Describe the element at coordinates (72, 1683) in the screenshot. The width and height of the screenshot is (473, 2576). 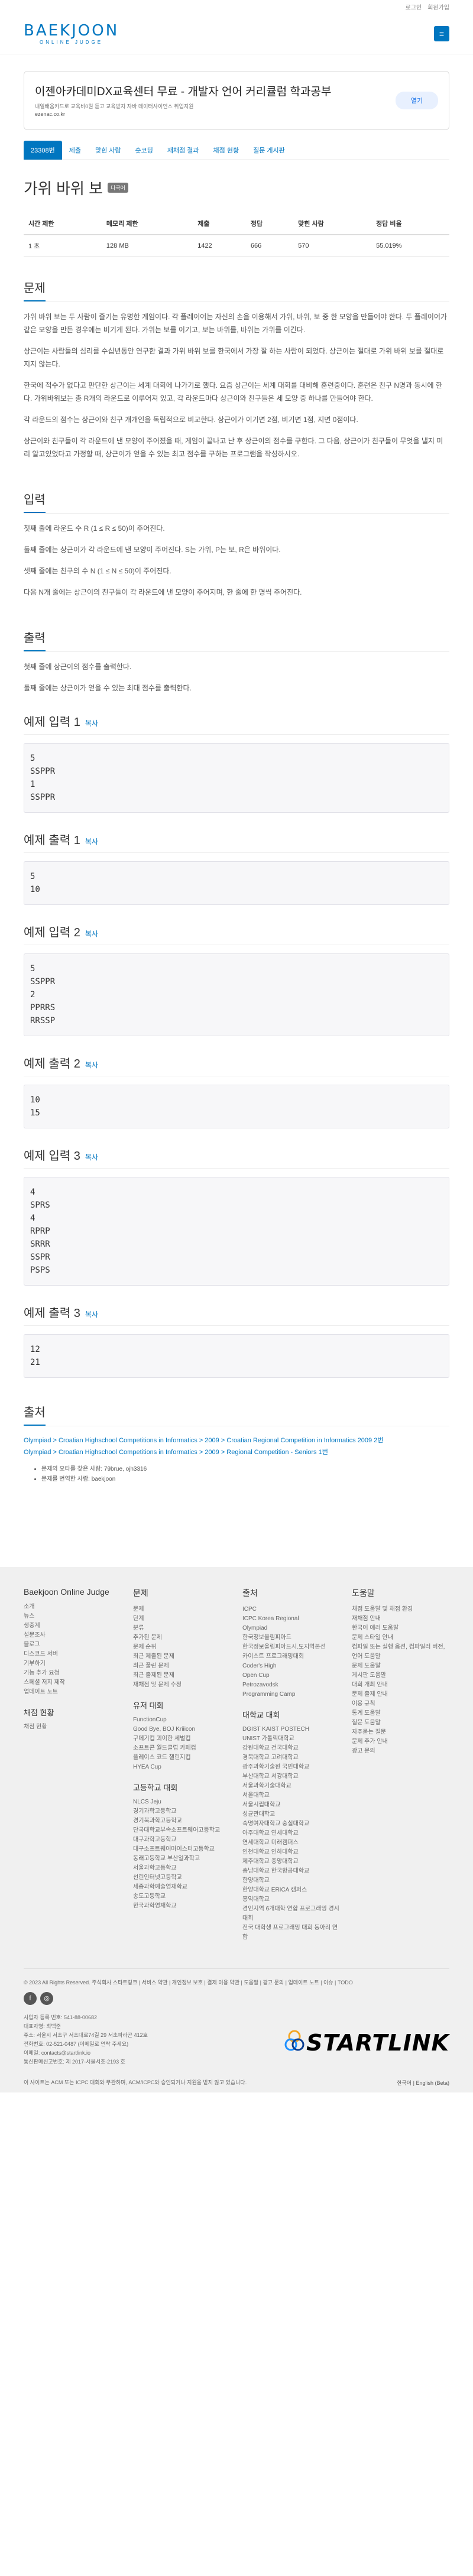
I see `footer-link: 스페셜 저지 제작` at that location.